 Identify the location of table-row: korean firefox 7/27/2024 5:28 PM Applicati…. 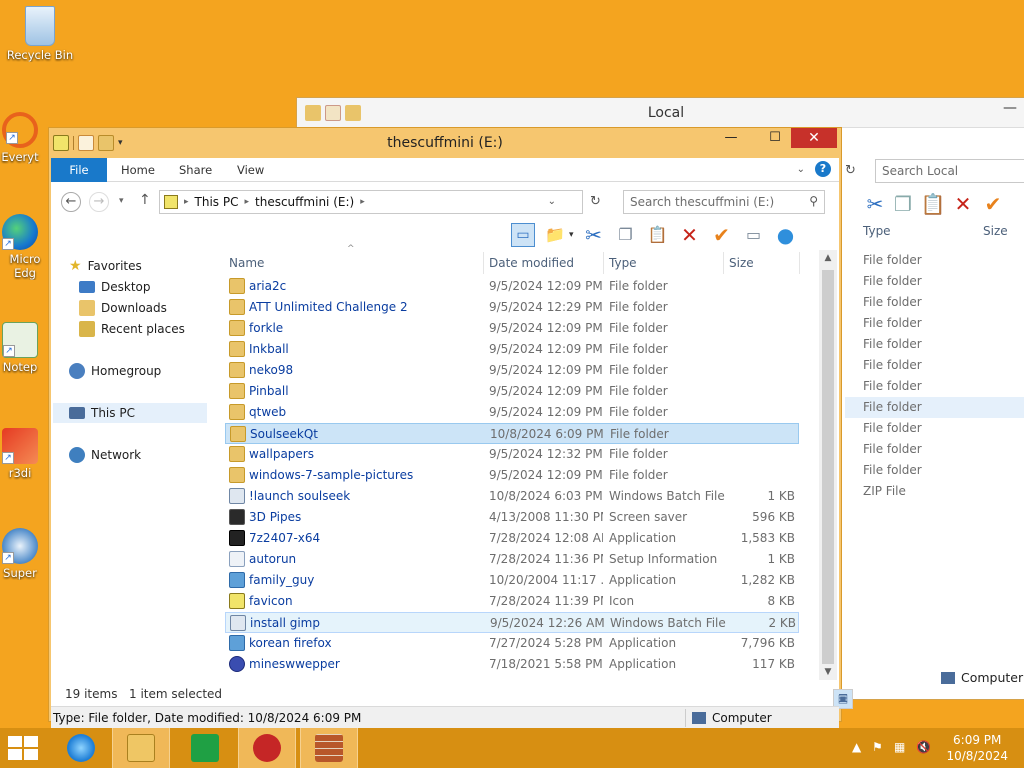
(512, 643).